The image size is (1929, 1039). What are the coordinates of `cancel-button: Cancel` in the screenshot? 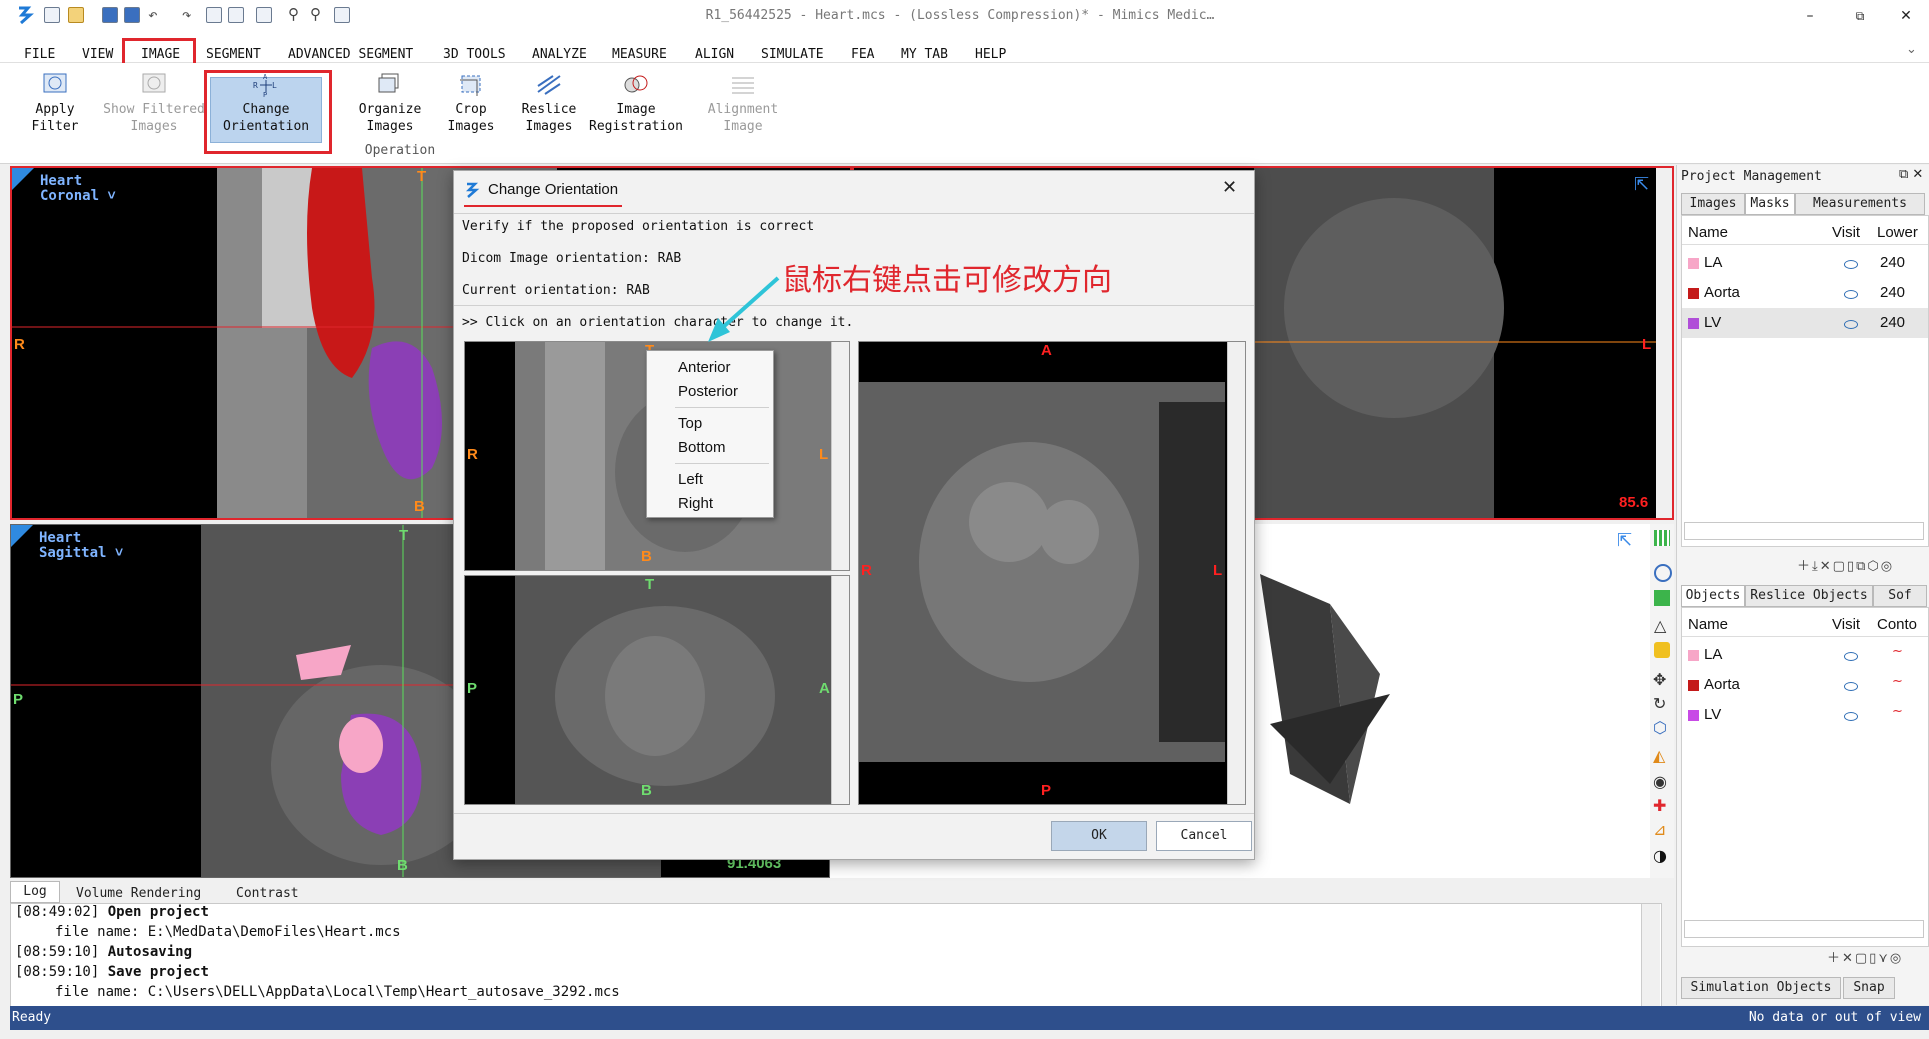 It's located at (1204, 836).